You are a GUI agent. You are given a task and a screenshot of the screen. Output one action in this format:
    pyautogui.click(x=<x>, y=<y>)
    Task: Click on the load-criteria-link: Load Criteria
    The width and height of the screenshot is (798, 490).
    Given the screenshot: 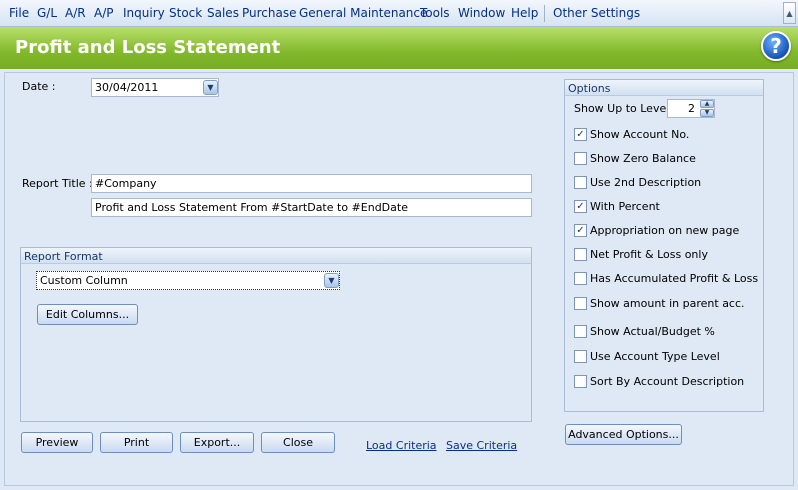 What is the action you would take?
    pyautogui.click(x=401, y=445)
    